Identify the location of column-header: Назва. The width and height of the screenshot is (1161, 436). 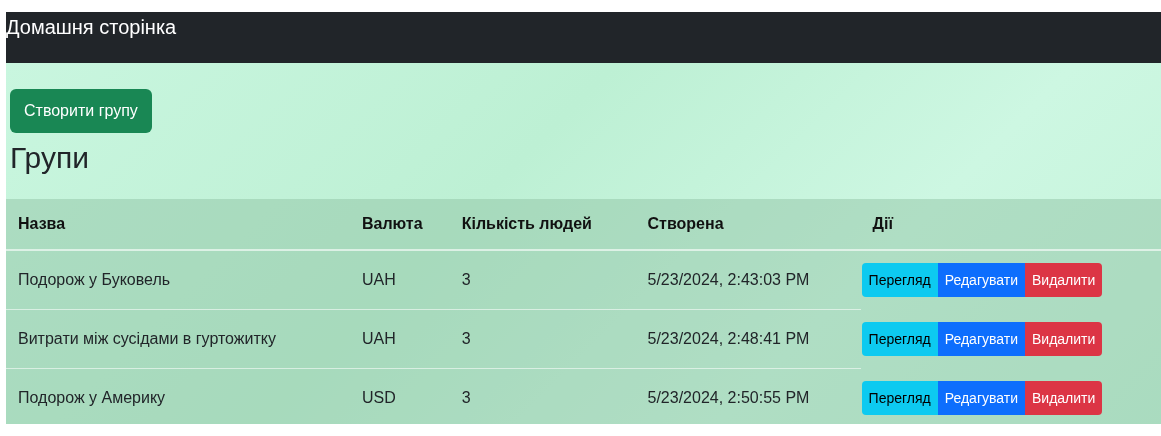
(178, 224).